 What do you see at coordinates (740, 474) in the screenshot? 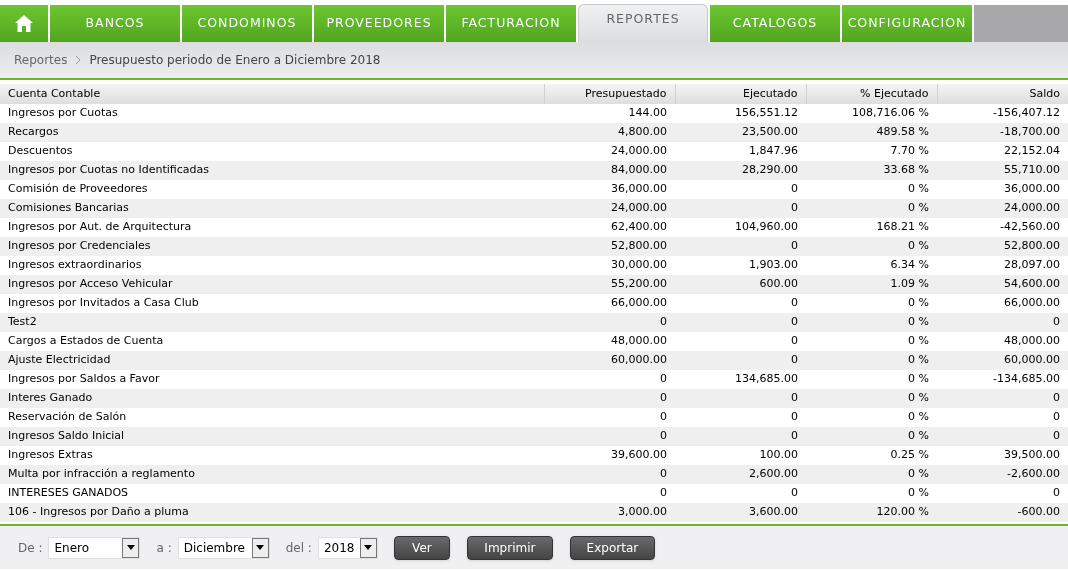
I see `table-cell: 2,600.00` at bounding box center [740, 474].